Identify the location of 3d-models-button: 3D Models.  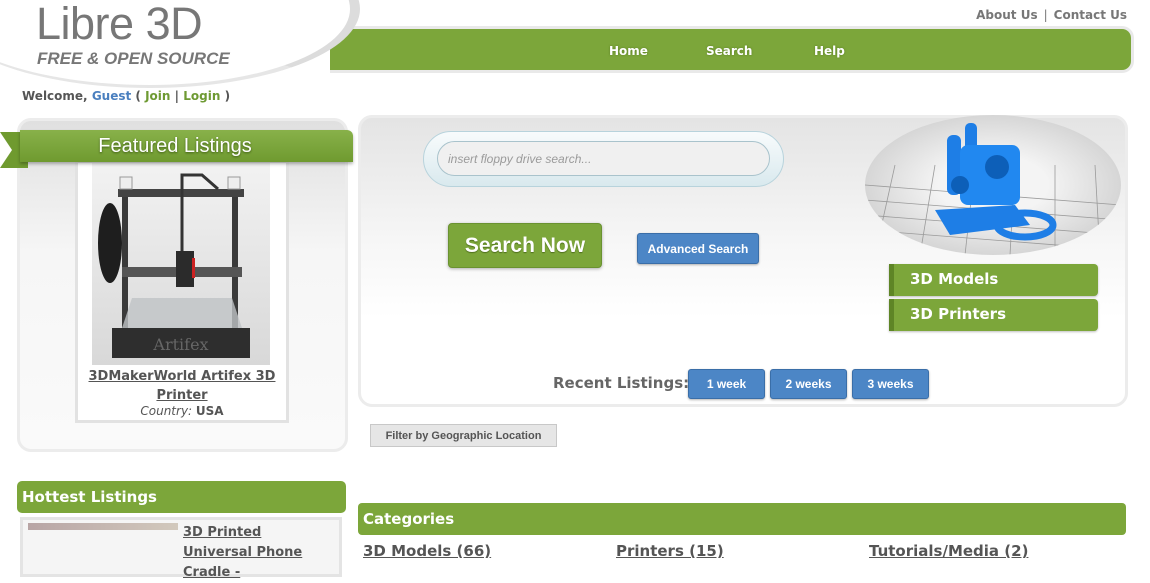
(993, 280).